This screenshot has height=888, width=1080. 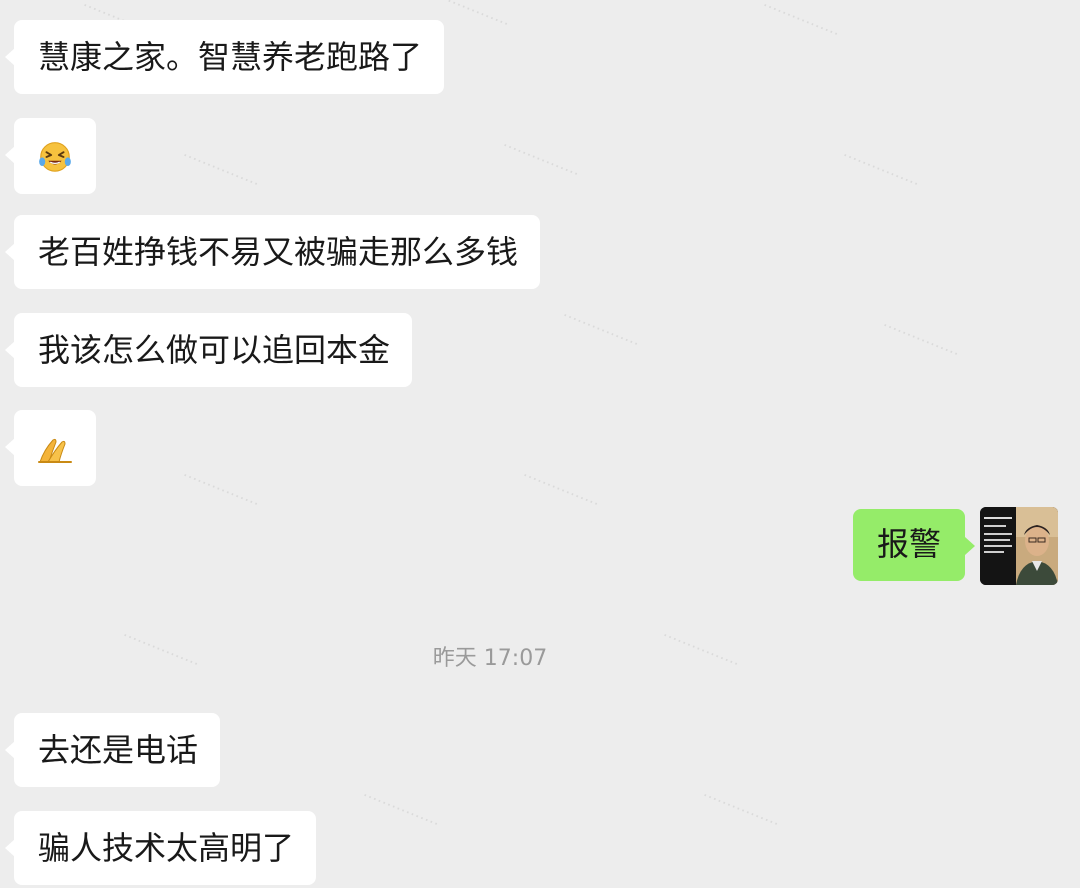 I want to click on message-bubble-incoming: 我该怎么做可以追回本金, so click(x=208, y=350).